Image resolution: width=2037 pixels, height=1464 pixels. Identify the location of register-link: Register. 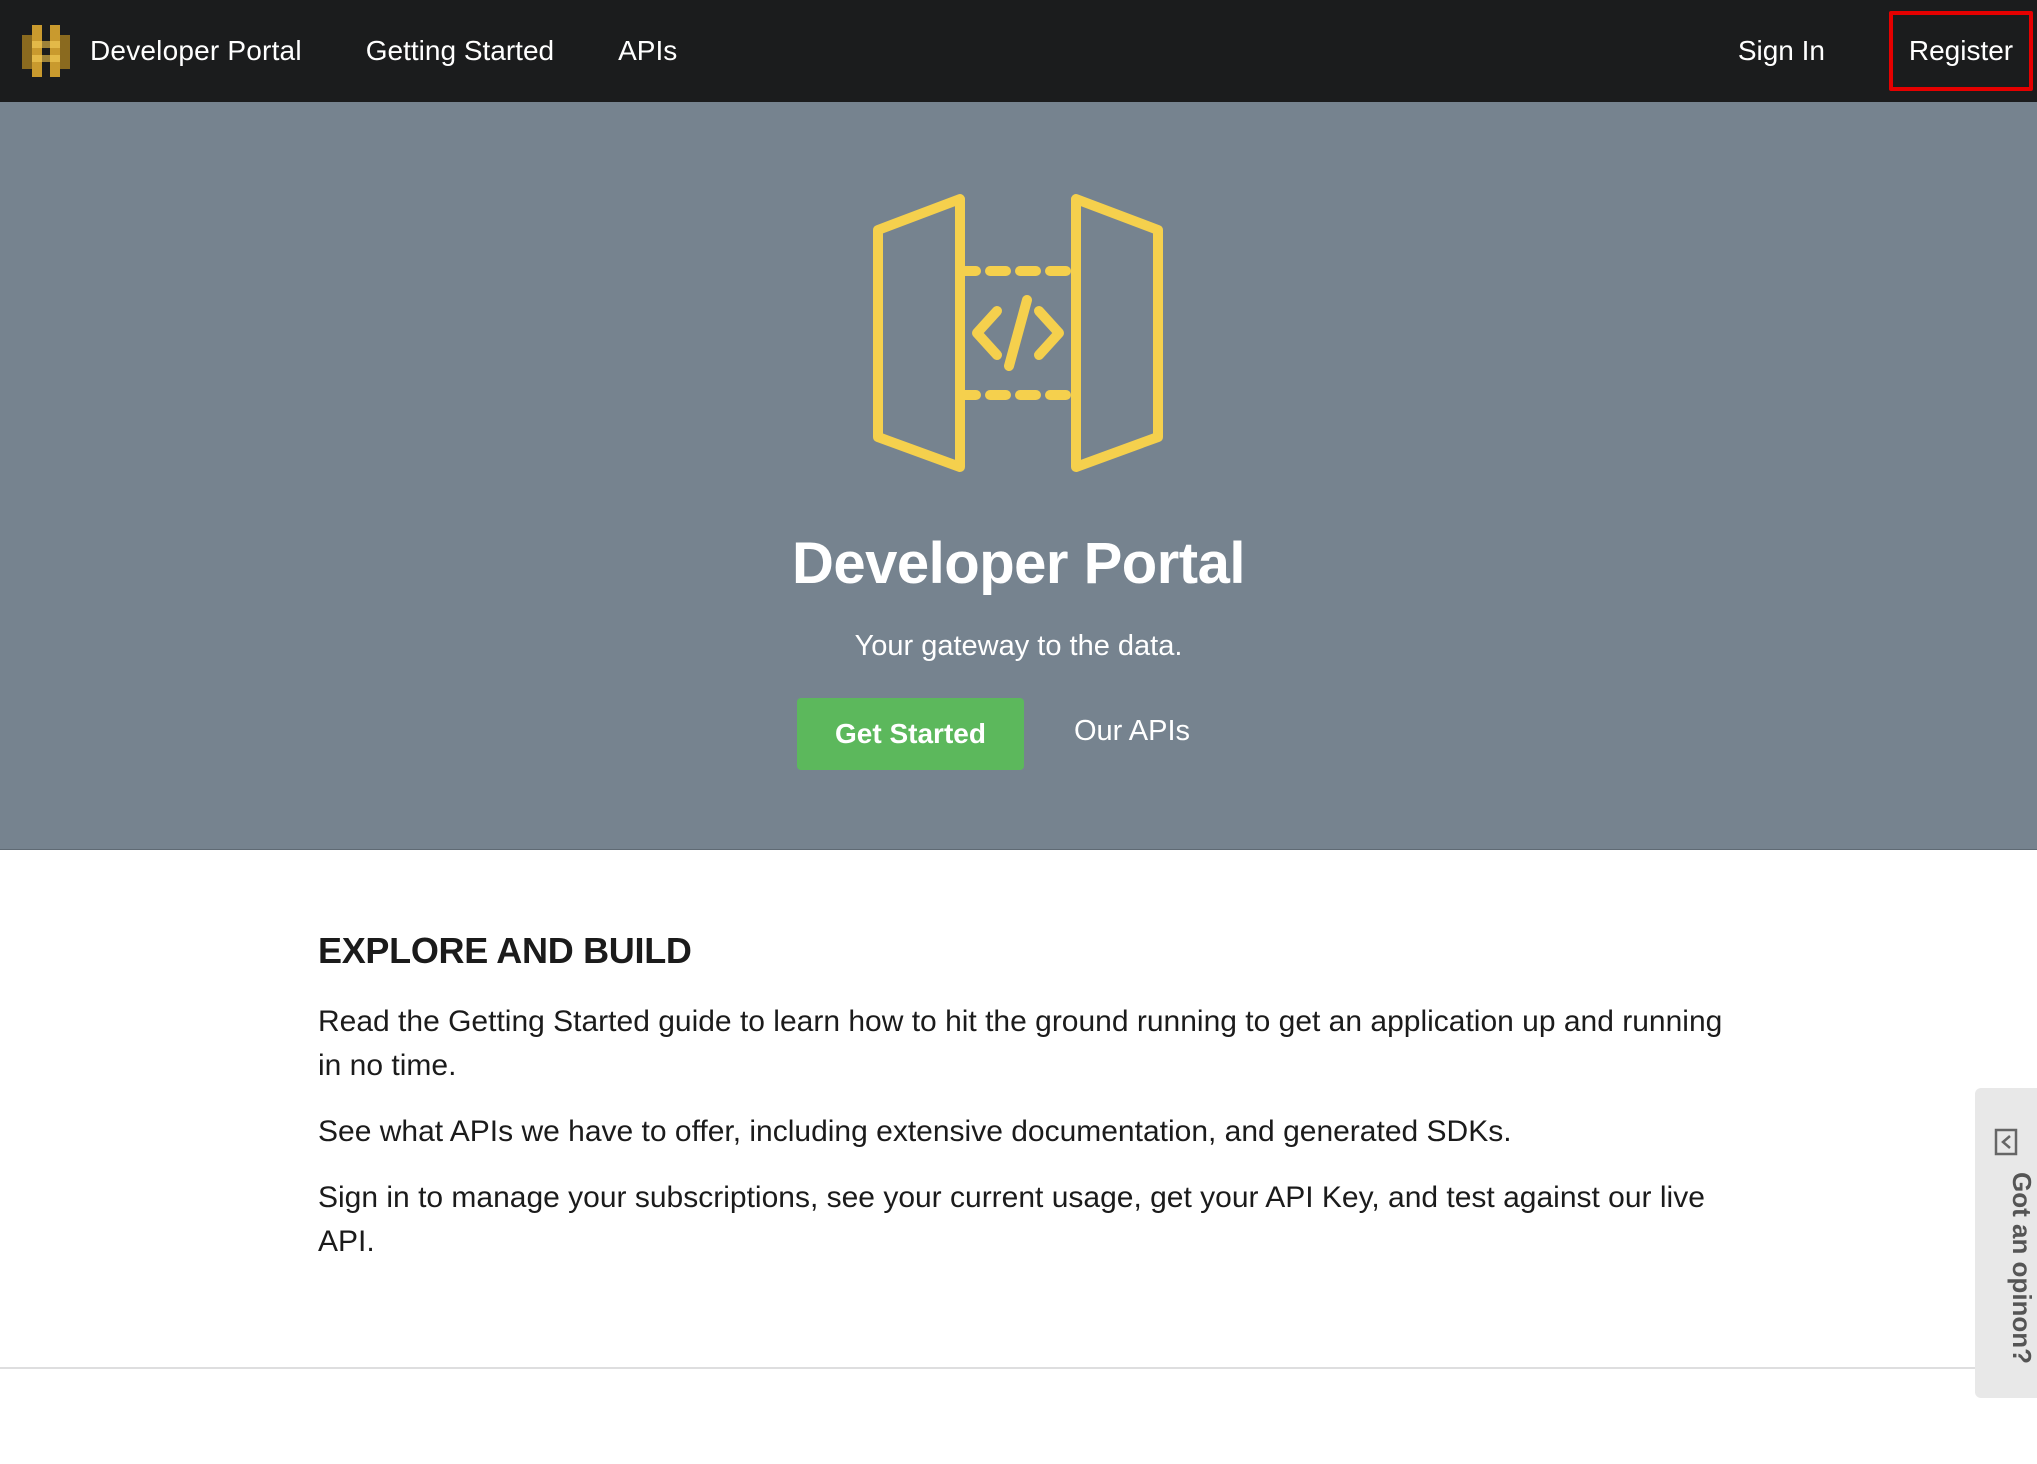
(1961, 51).